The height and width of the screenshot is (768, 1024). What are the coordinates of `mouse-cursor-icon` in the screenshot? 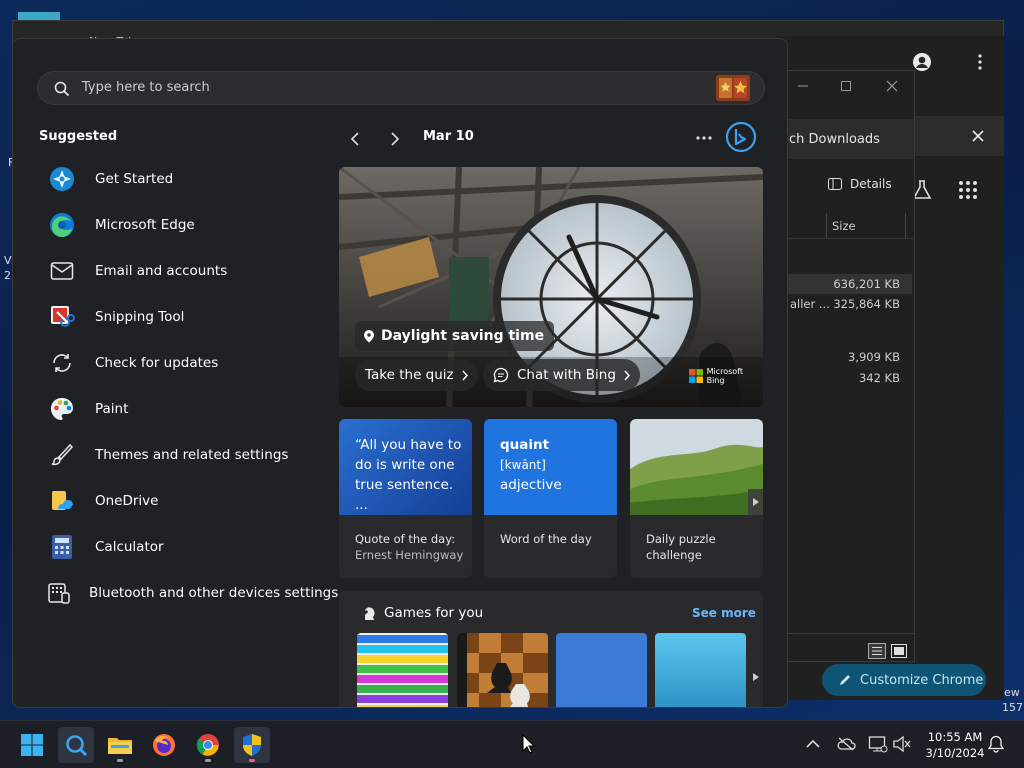 It's located at (529, 744).